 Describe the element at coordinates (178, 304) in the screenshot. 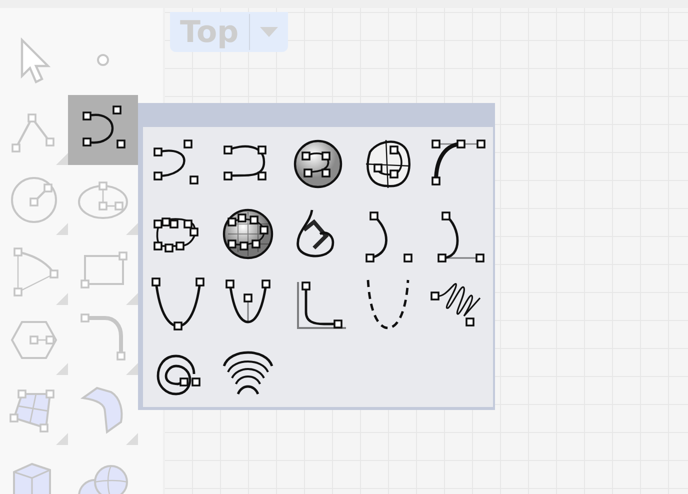

I see `parabola-icon` at that location.